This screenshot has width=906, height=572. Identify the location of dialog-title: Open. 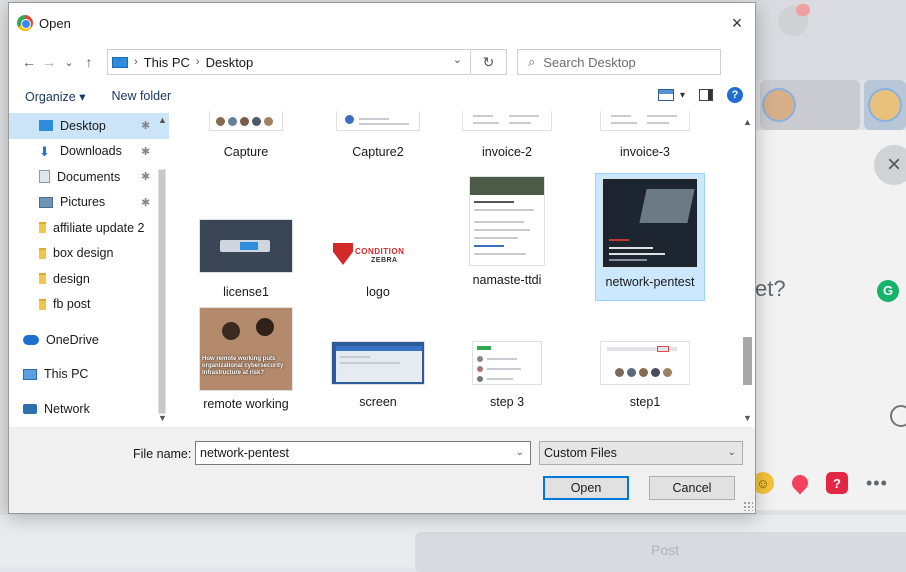
(55, 23).